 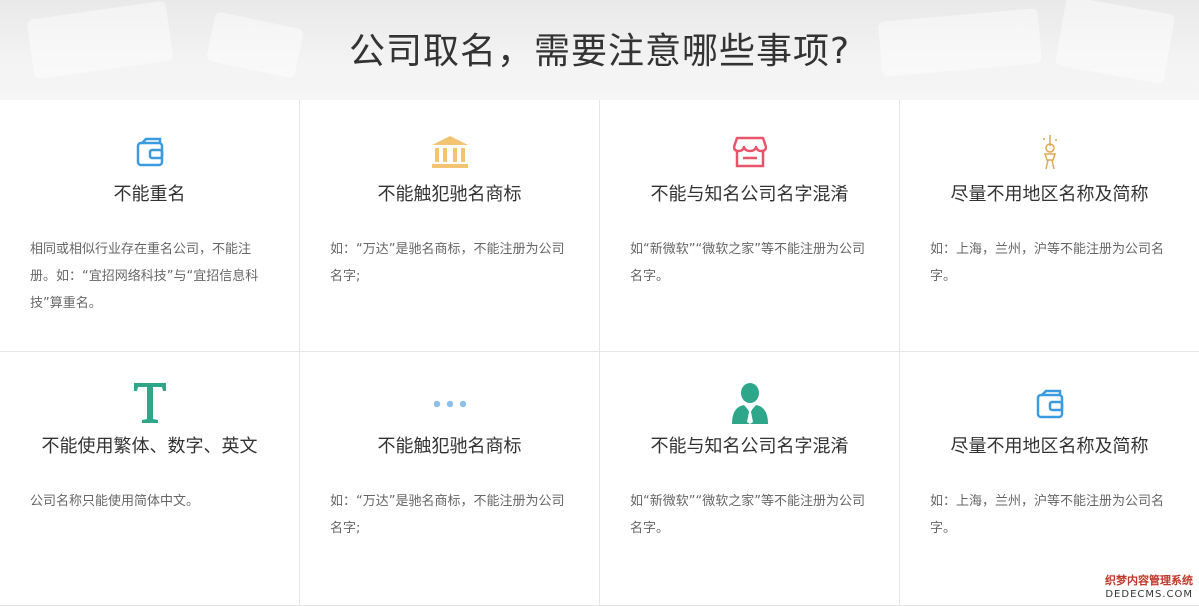 What do you see at coordinates (150, 479) in the screenshot?
I see `notice-card: 不能使用繁体、数字、英文 公司名称只能使用简体中文。` at bounding box center [150, 479].